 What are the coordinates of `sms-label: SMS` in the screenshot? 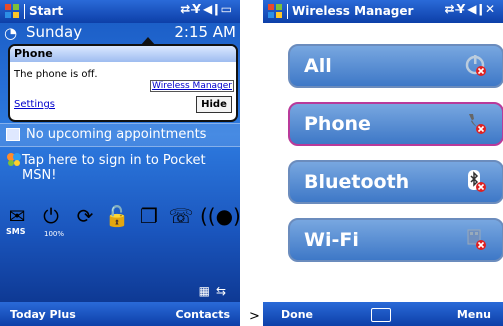 It's located at (16, 231).